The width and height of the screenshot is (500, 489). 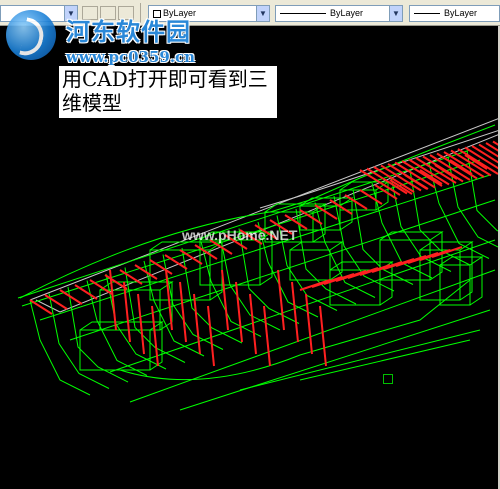 I want to click on site-logo-icon, so click(x=31, y=35).